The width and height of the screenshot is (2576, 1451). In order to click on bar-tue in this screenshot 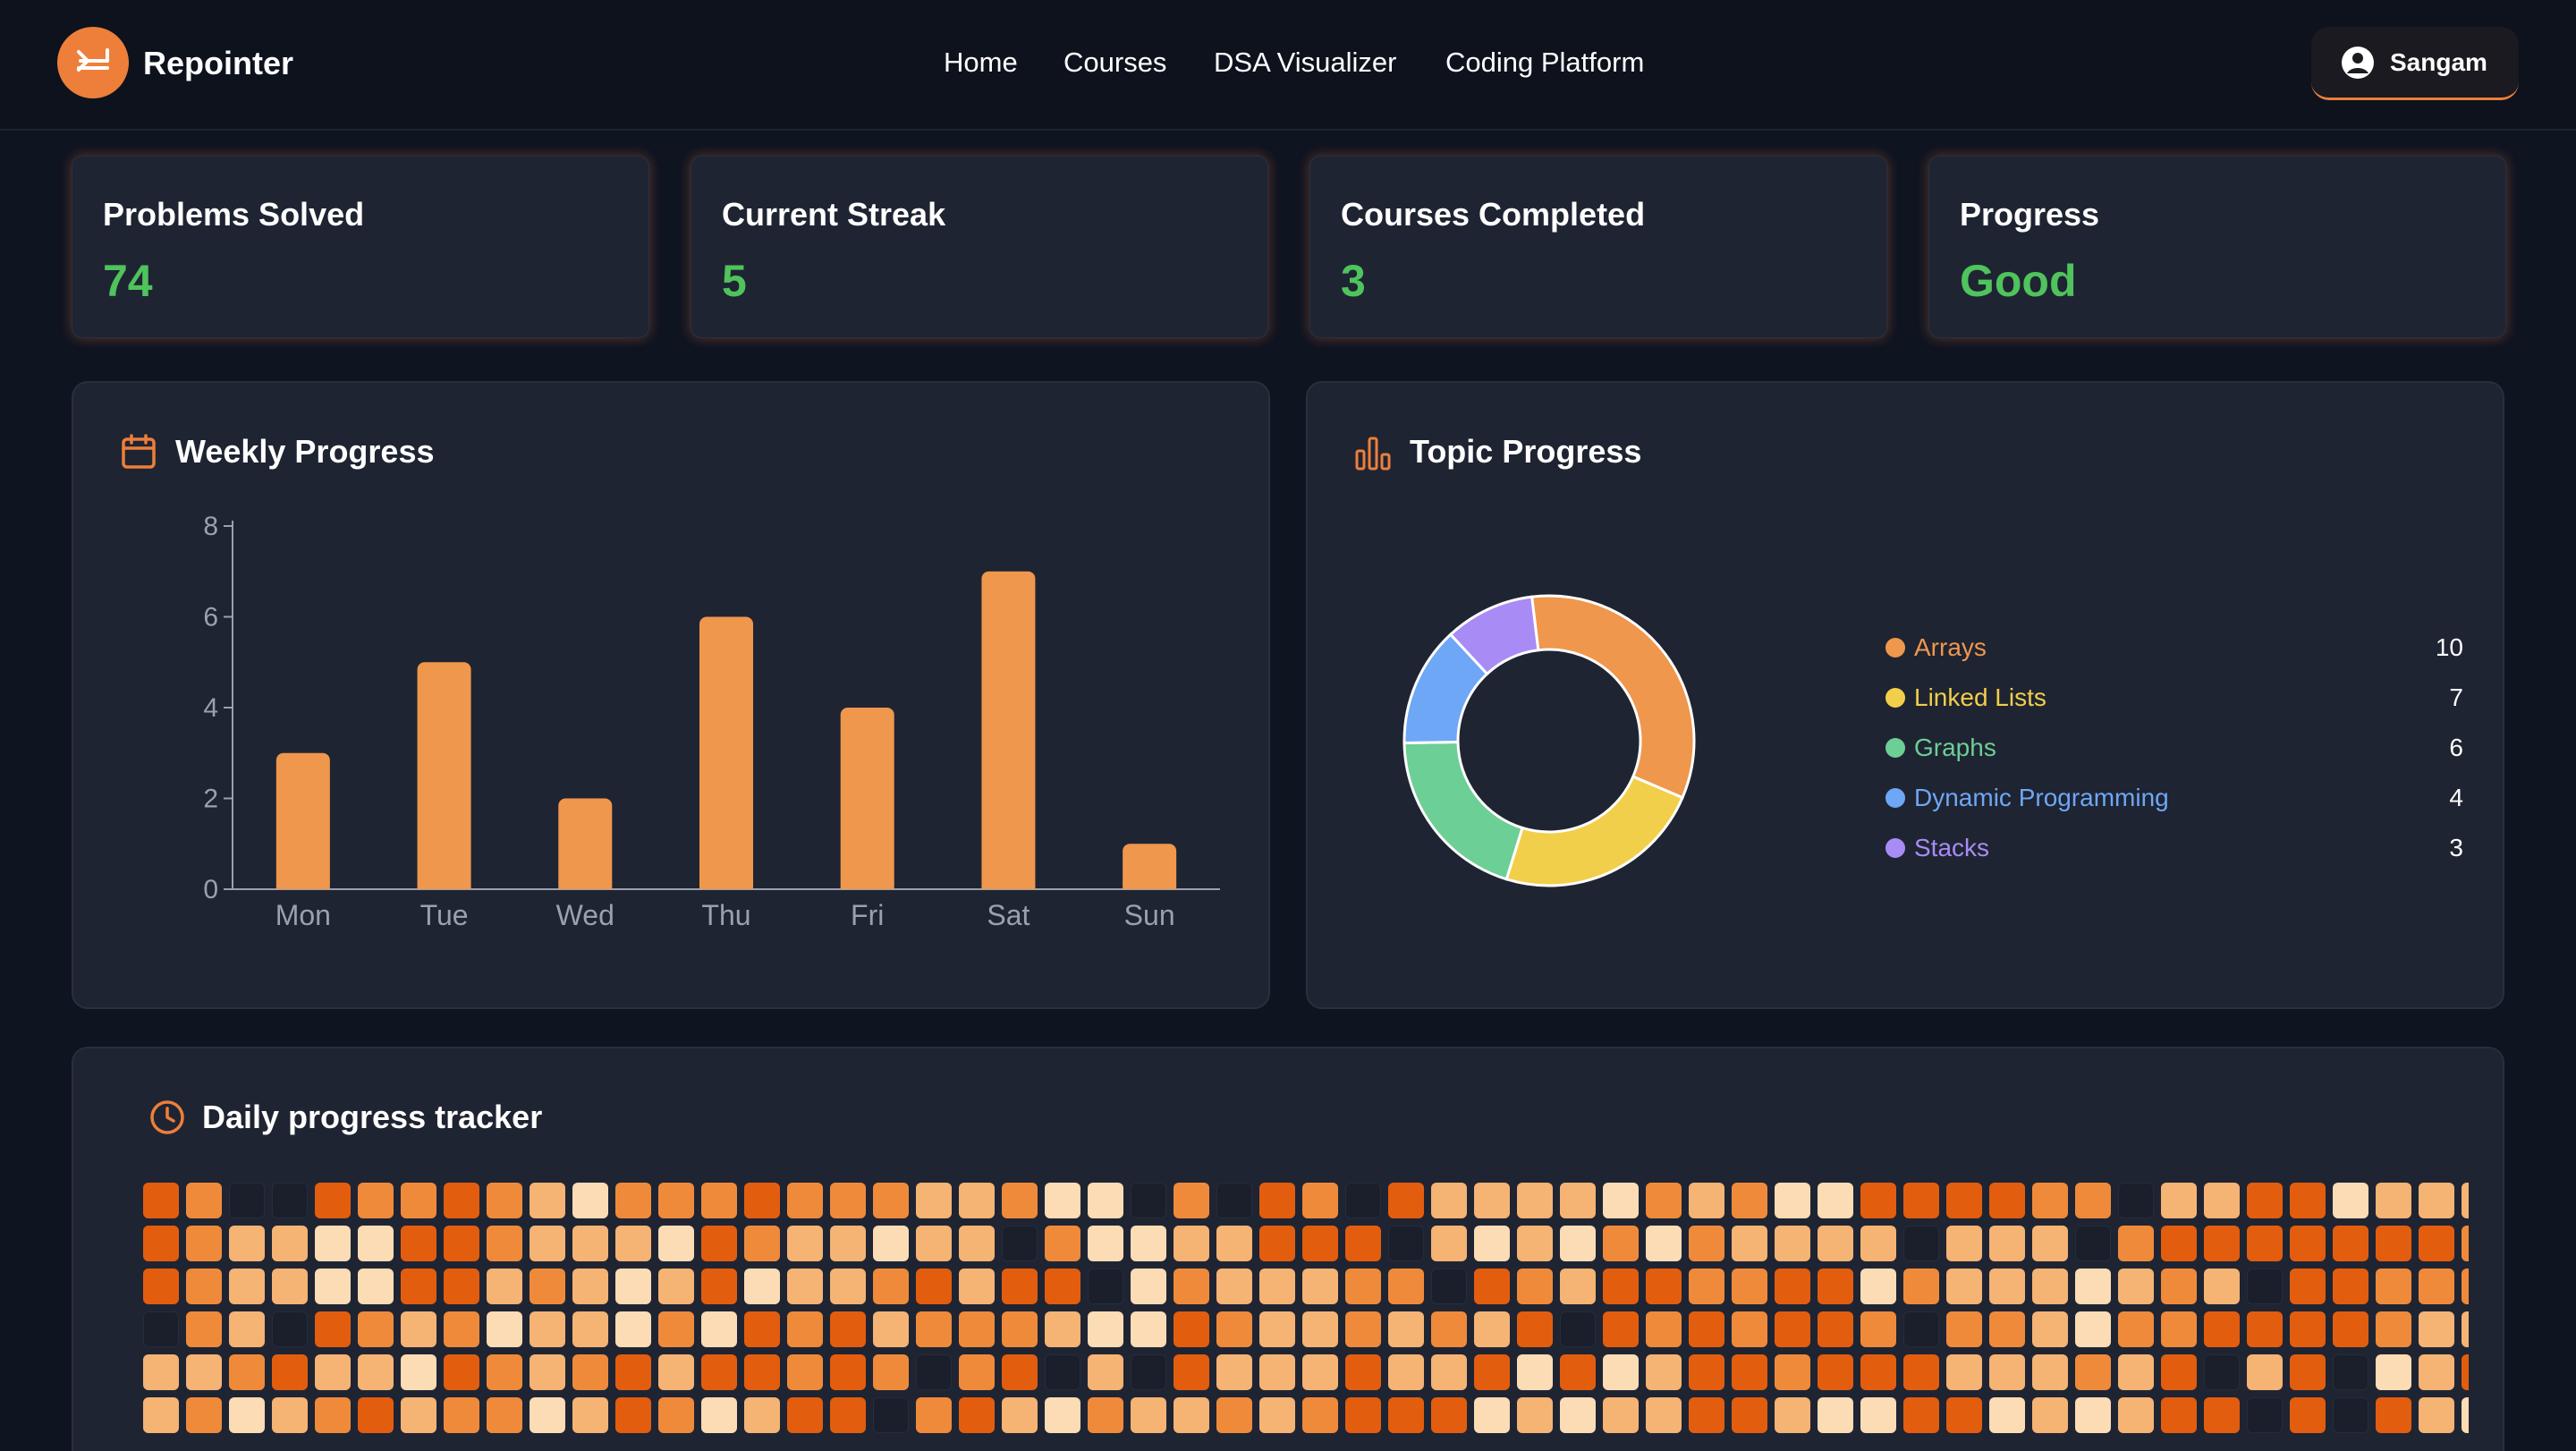, I will do `click(444, 775)`.